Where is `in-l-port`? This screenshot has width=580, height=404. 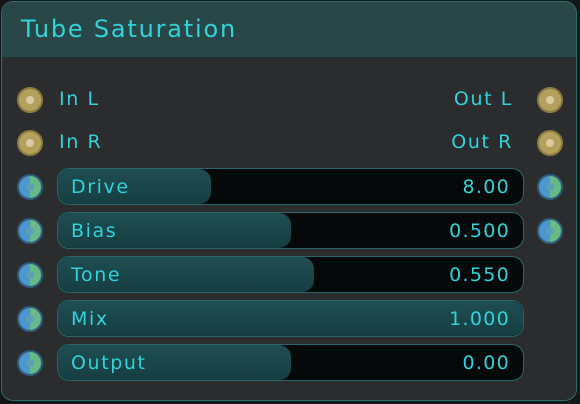 in-l-port is located at coordinates (30, 100).